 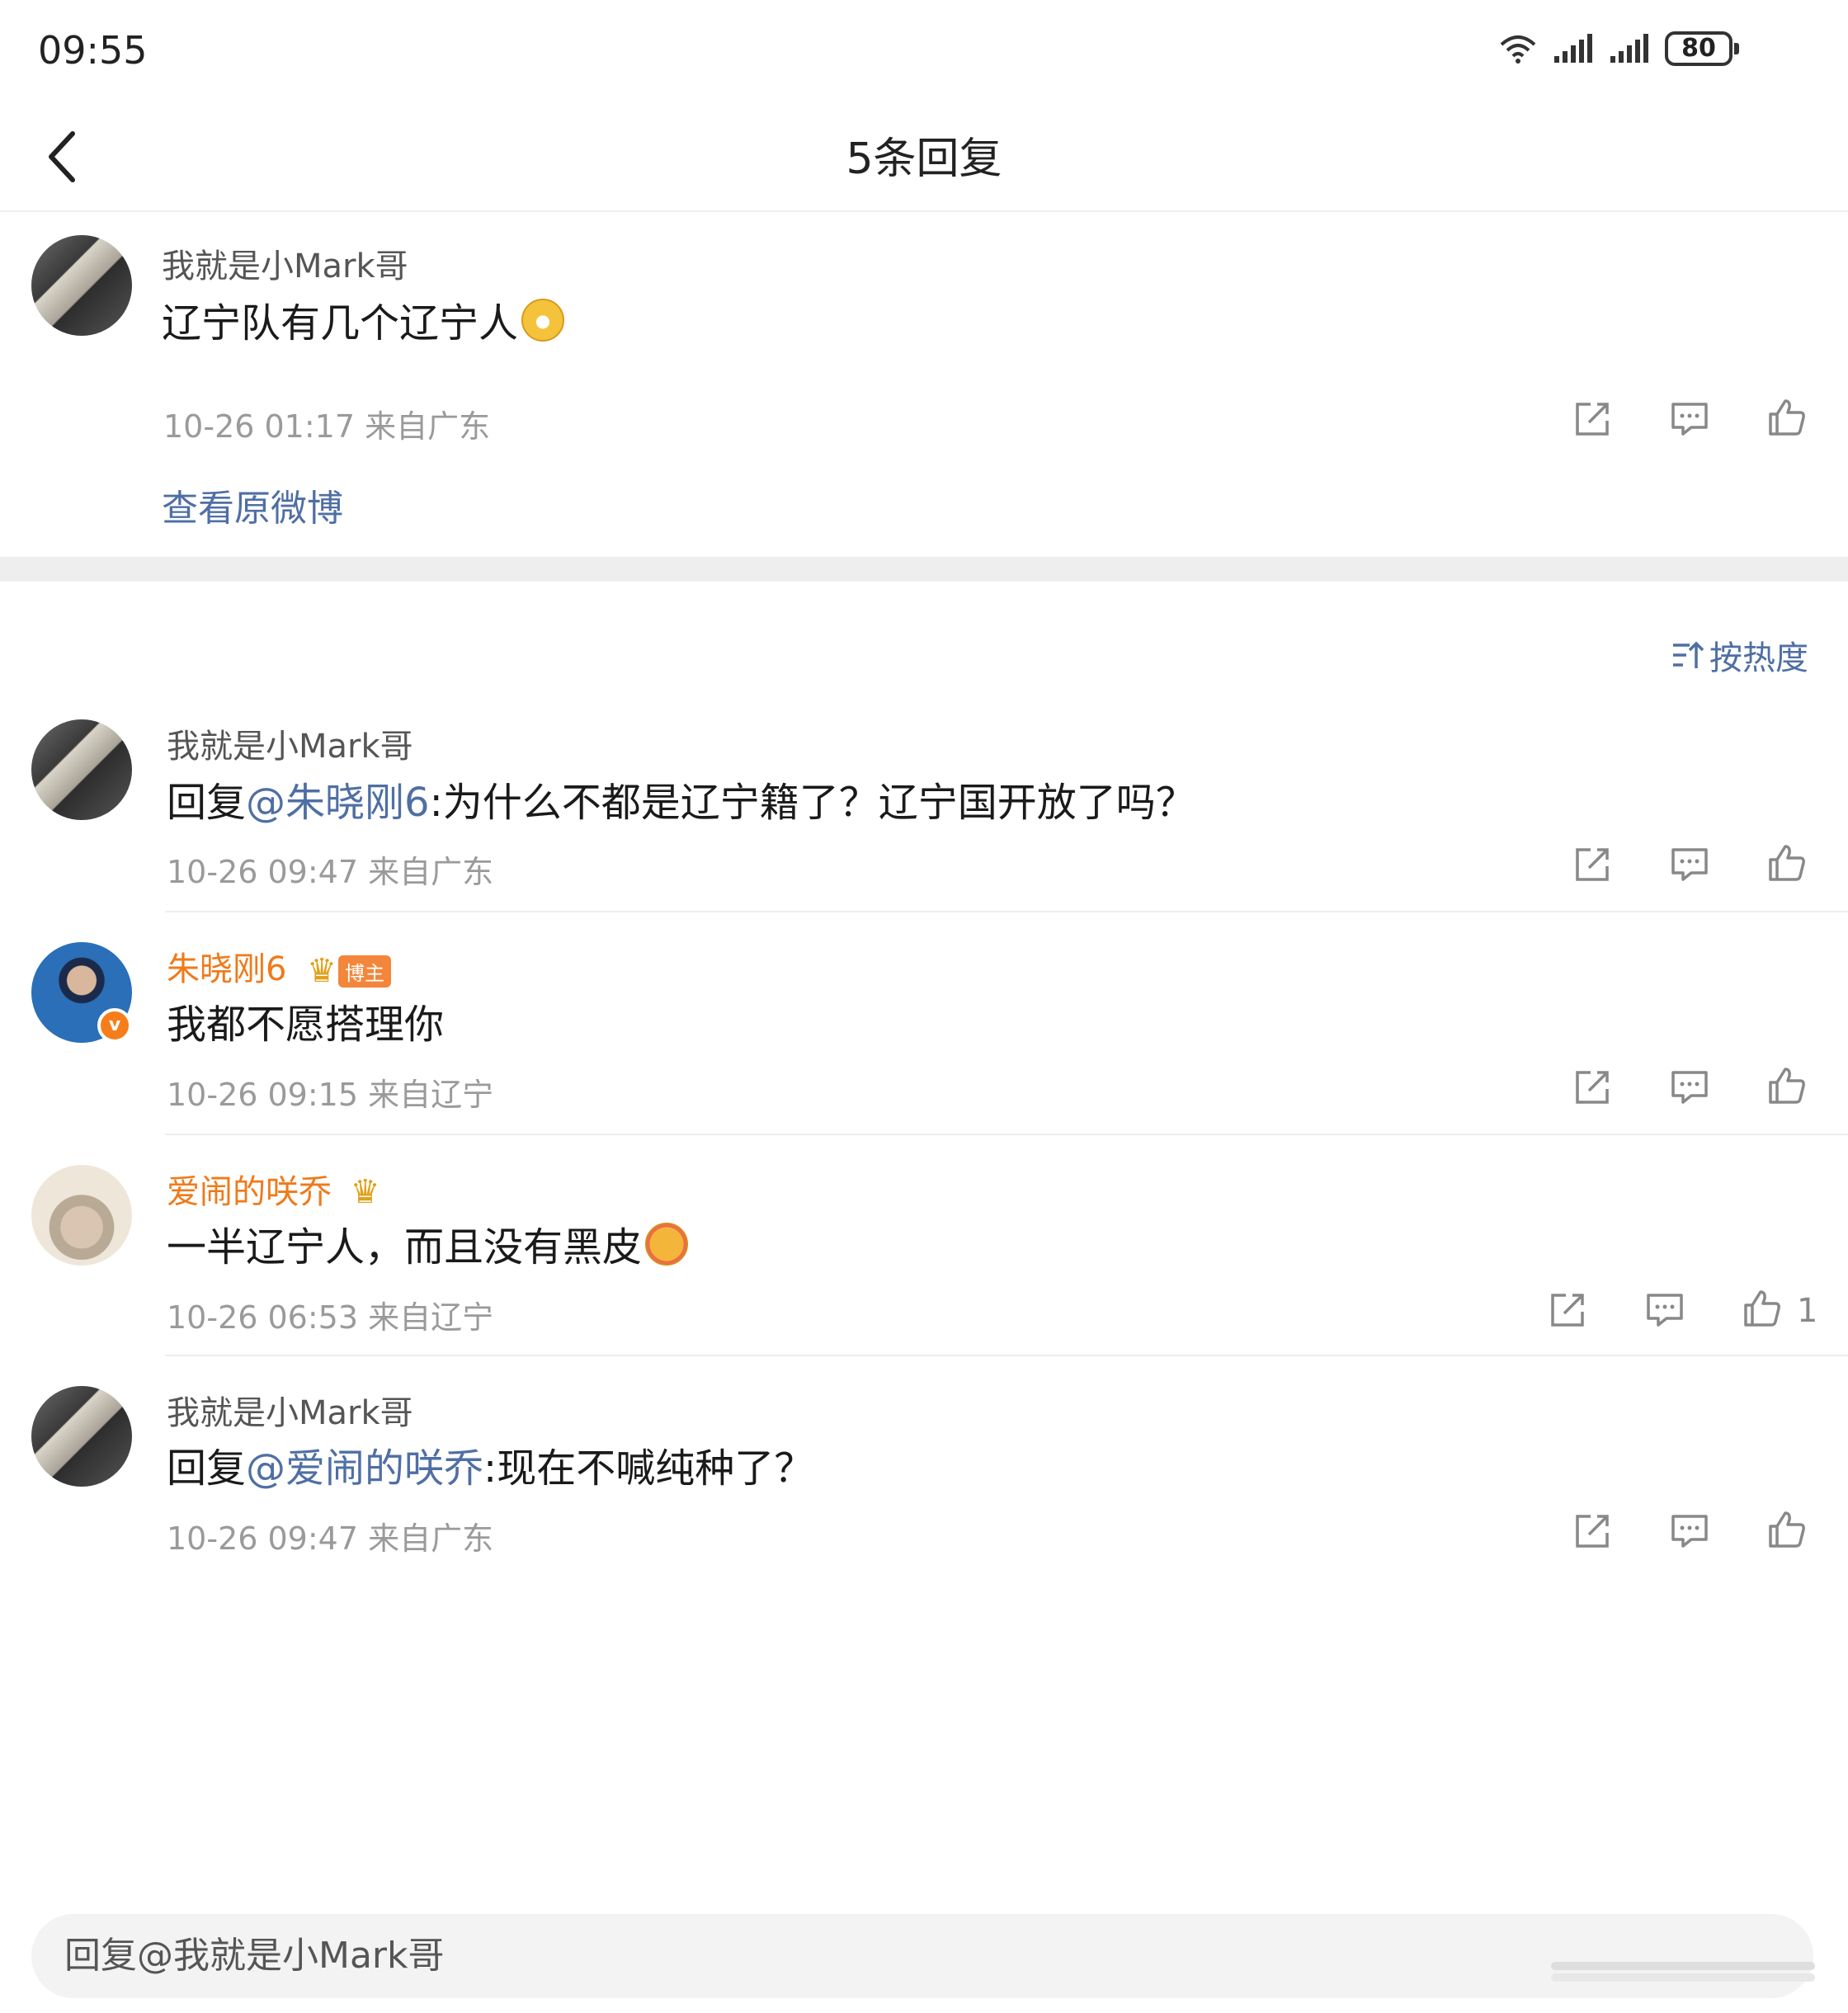 I want to click on timestamp: 10-26 06:53, so click(x=263, y=1317).